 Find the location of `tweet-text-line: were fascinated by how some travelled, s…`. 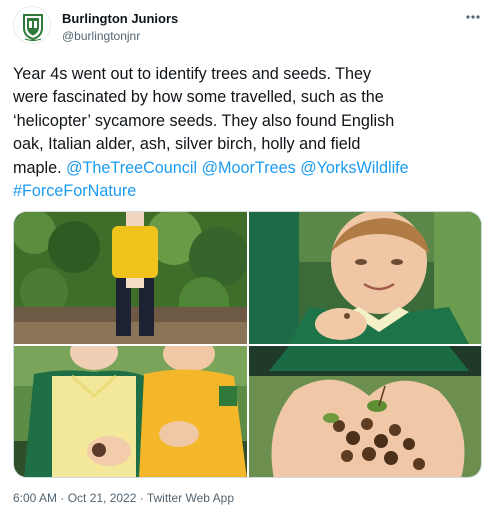

tweet-text-line: were fascinated by how some travelled, s… is located at coordinates (198, 97).